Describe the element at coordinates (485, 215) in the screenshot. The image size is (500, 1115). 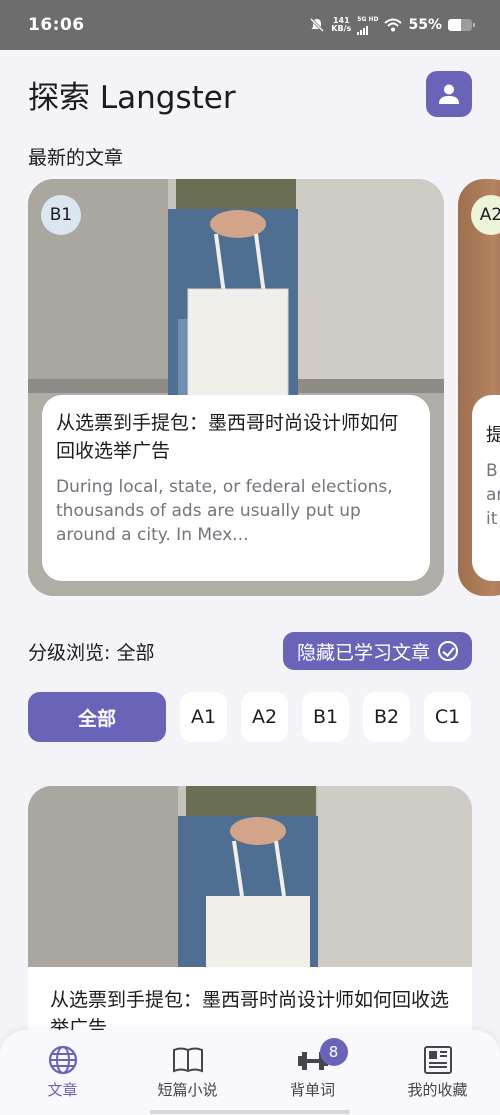
I see `level-badge: A2` at that location.